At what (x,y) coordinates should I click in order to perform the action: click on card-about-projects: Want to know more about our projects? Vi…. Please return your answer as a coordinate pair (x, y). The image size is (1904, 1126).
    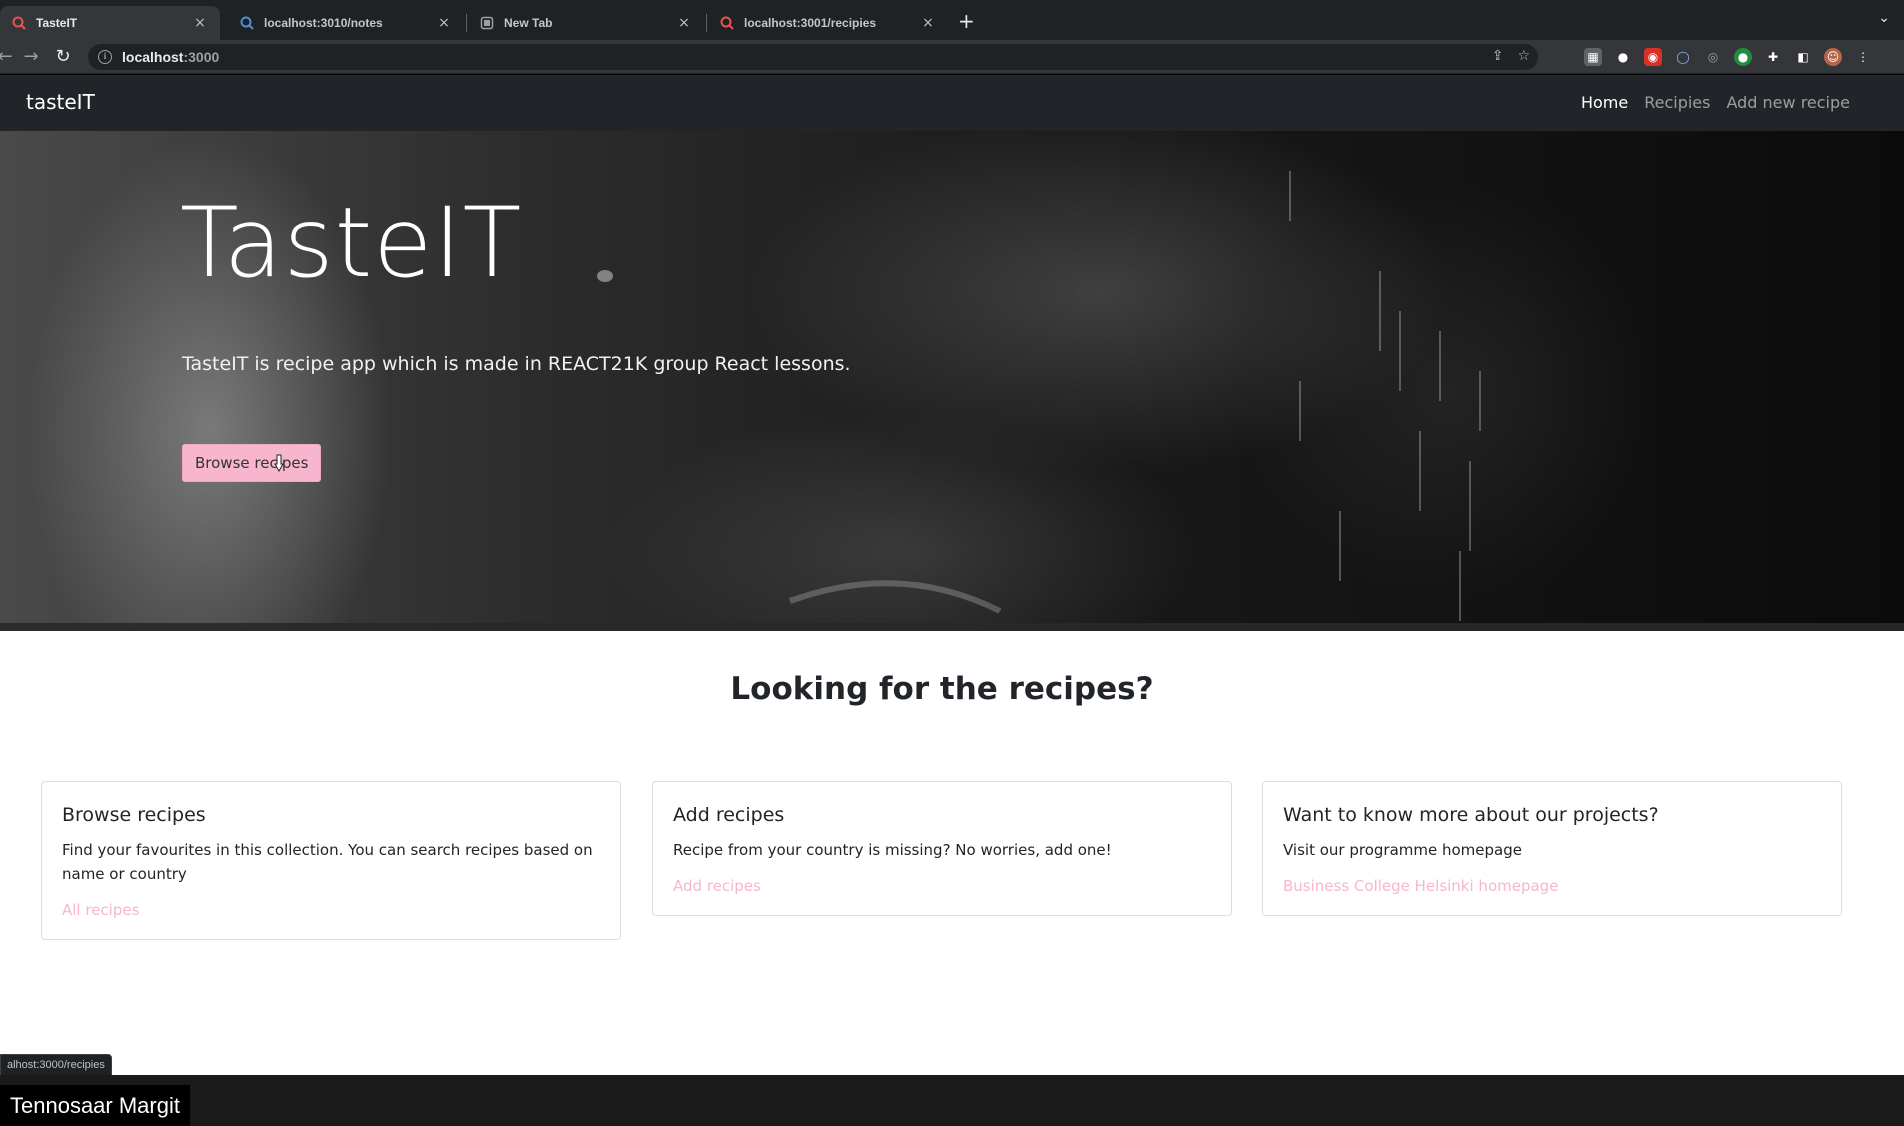
    Looking at the image, I should click on (1552, 848).